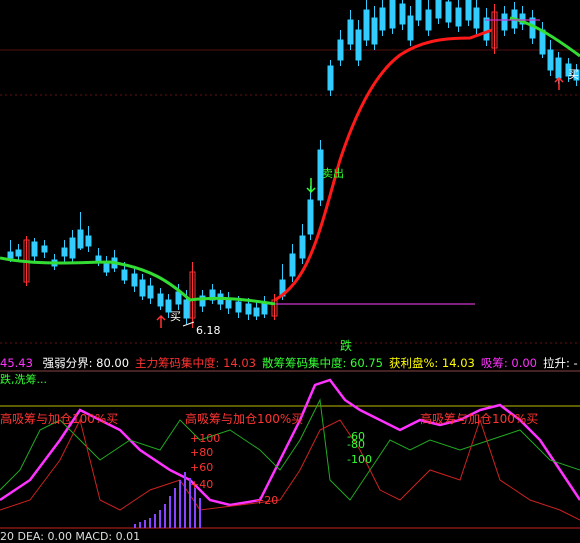 Image resolution: width=580 pixels, height=543 pixels. What do you see at coordinates (346, 346) in the screenshot?
I see `fall-label: 跌` at bounding box center [346, 346].